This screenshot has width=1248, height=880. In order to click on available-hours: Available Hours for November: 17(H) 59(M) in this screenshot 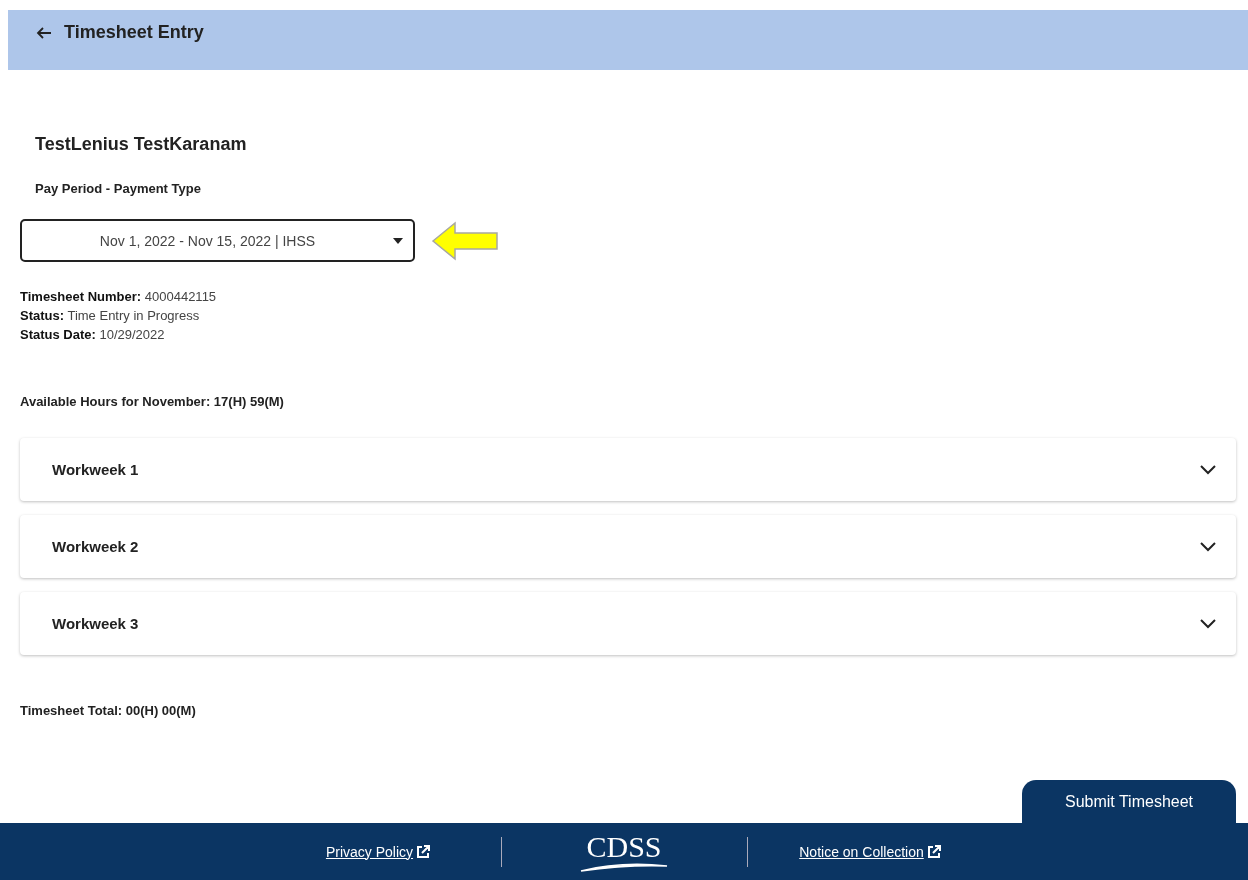, I will do `click(152, 401)`.